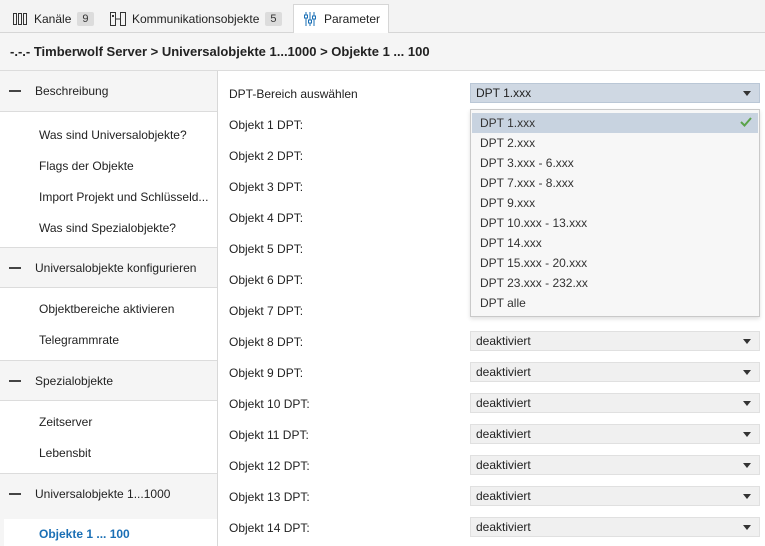  What do you see at coordinates (615, 283) in the screenshot?
I see `dropdown-option: DPT 23.xxx - 232.xx` at bounding box center [615, 283].